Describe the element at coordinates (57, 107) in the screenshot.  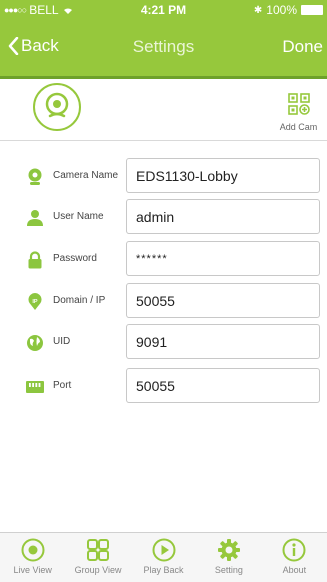
I see `camera-icon` at that location.